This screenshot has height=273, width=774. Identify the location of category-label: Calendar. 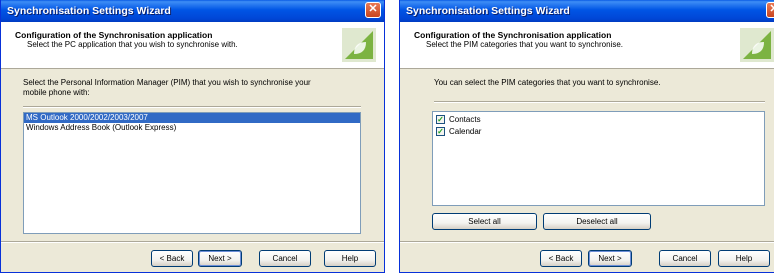
(465, 131).